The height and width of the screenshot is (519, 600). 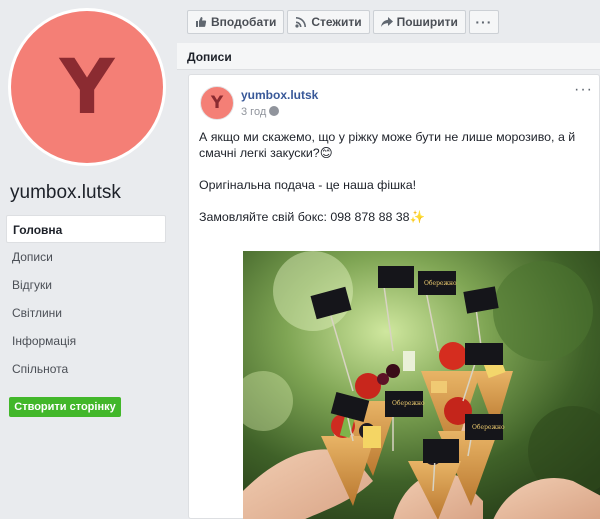 I want to click on follow-label: Стежити, so click(x=336, y=22).